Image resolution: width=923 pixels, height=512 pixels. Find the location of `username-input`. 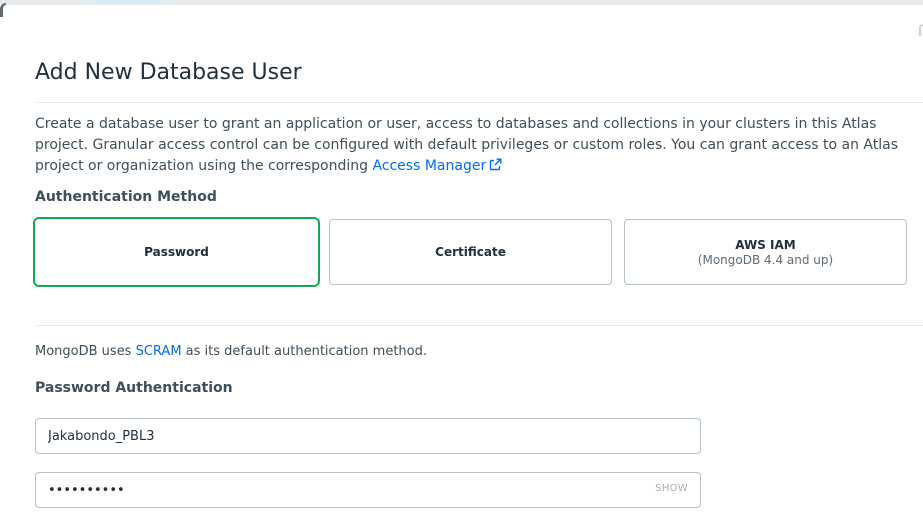

username-input is located at coordinates (322, 436).